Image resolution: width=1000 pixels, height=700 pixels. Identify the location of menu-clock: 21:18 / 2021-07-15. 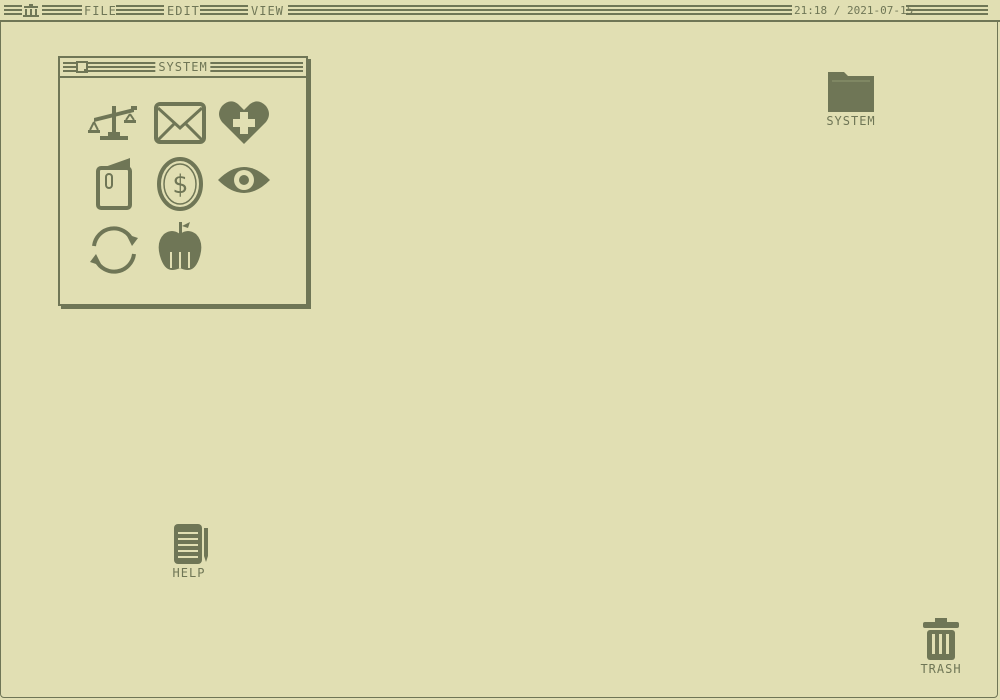
(854, 11).